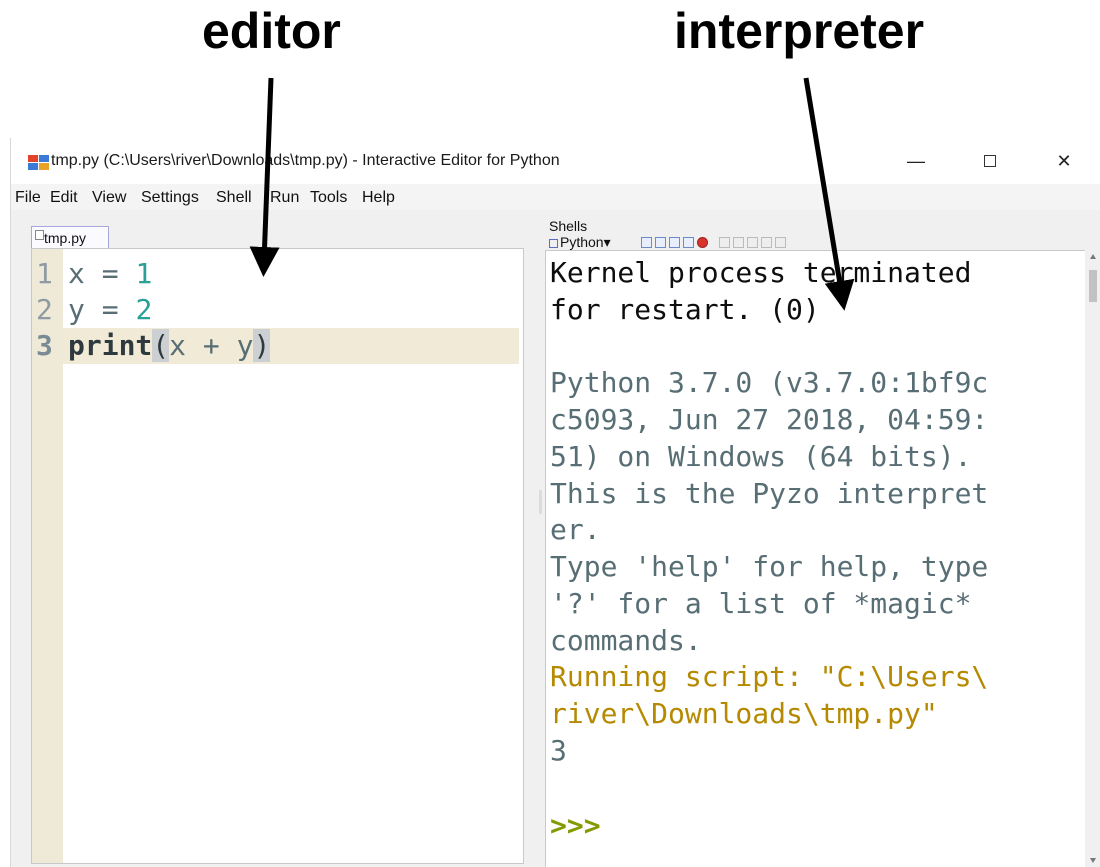  I want to click on code-token: ), so click(262, 345).